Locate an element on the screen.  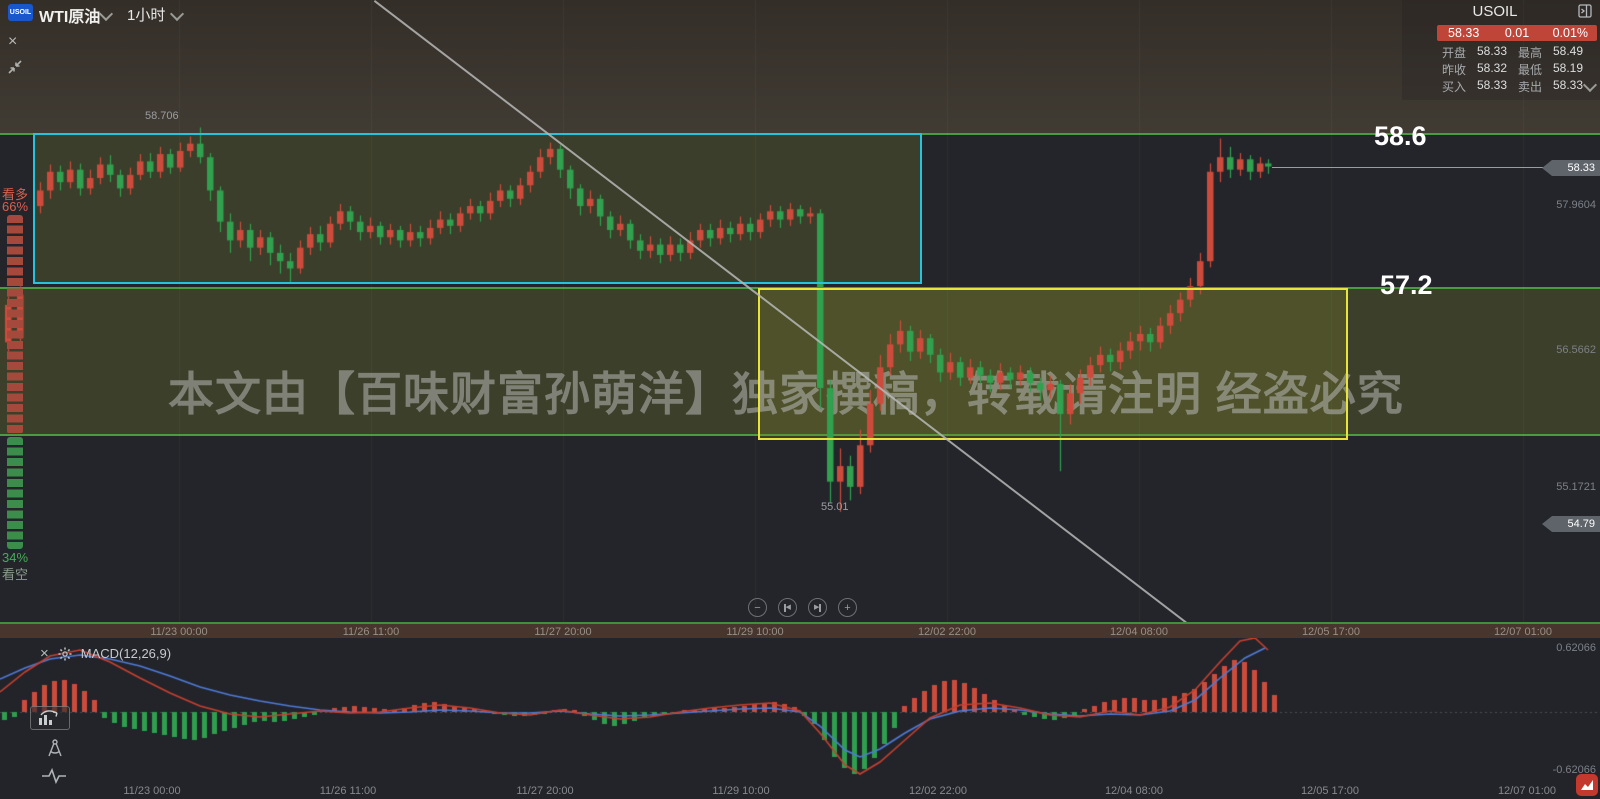
price-axis-label: 56.5662 is located at coordinates (1576, 350).